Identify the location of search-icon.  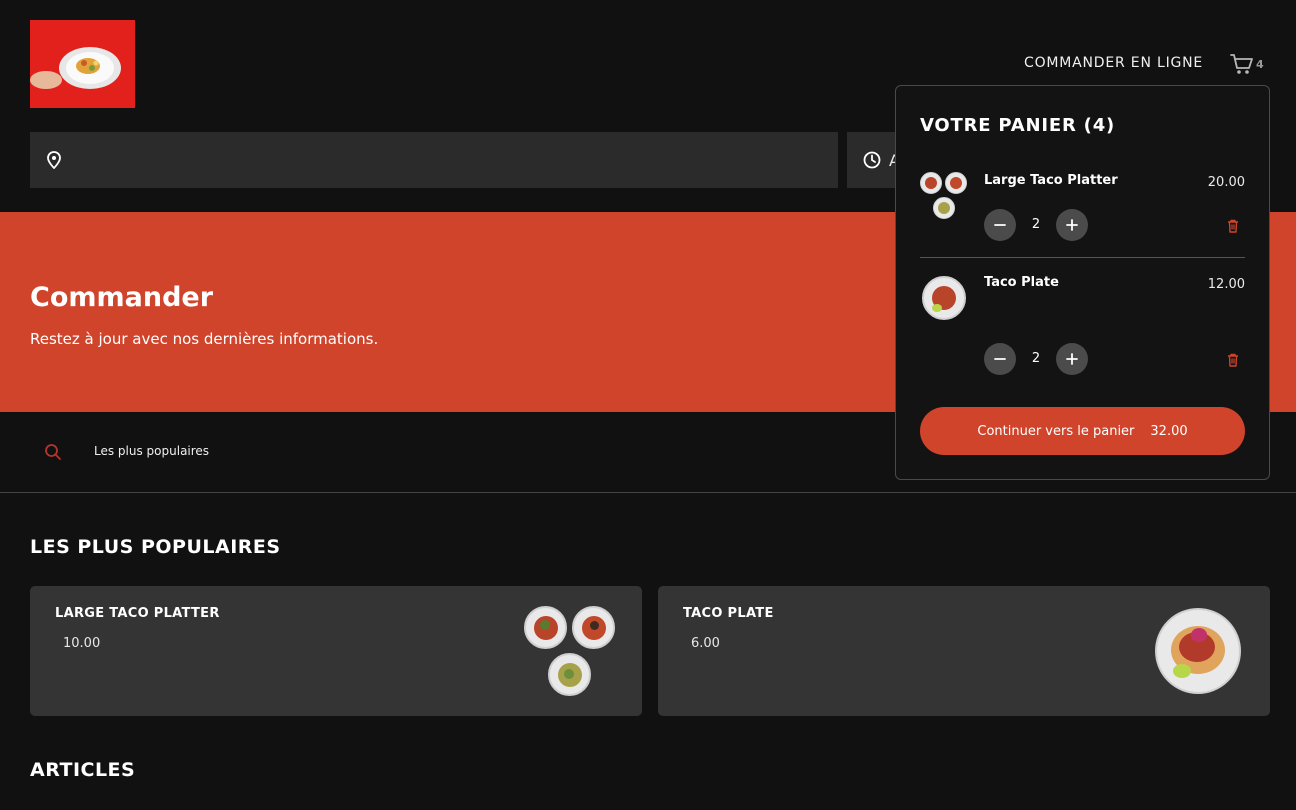
(53, 452).